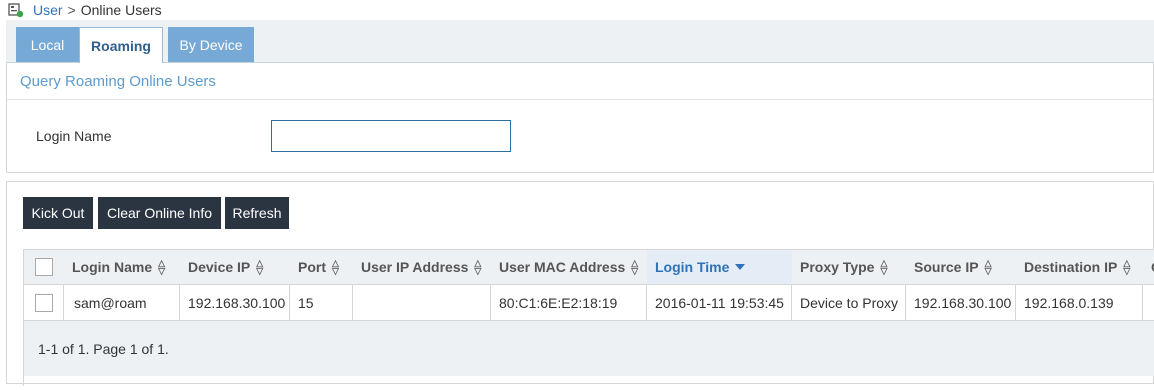  What do you see at coordinates (719, 302) in the screenshot?
I see `cell-login-time: 2016-01-11 19:53:45` at bounding box center [719, 302].